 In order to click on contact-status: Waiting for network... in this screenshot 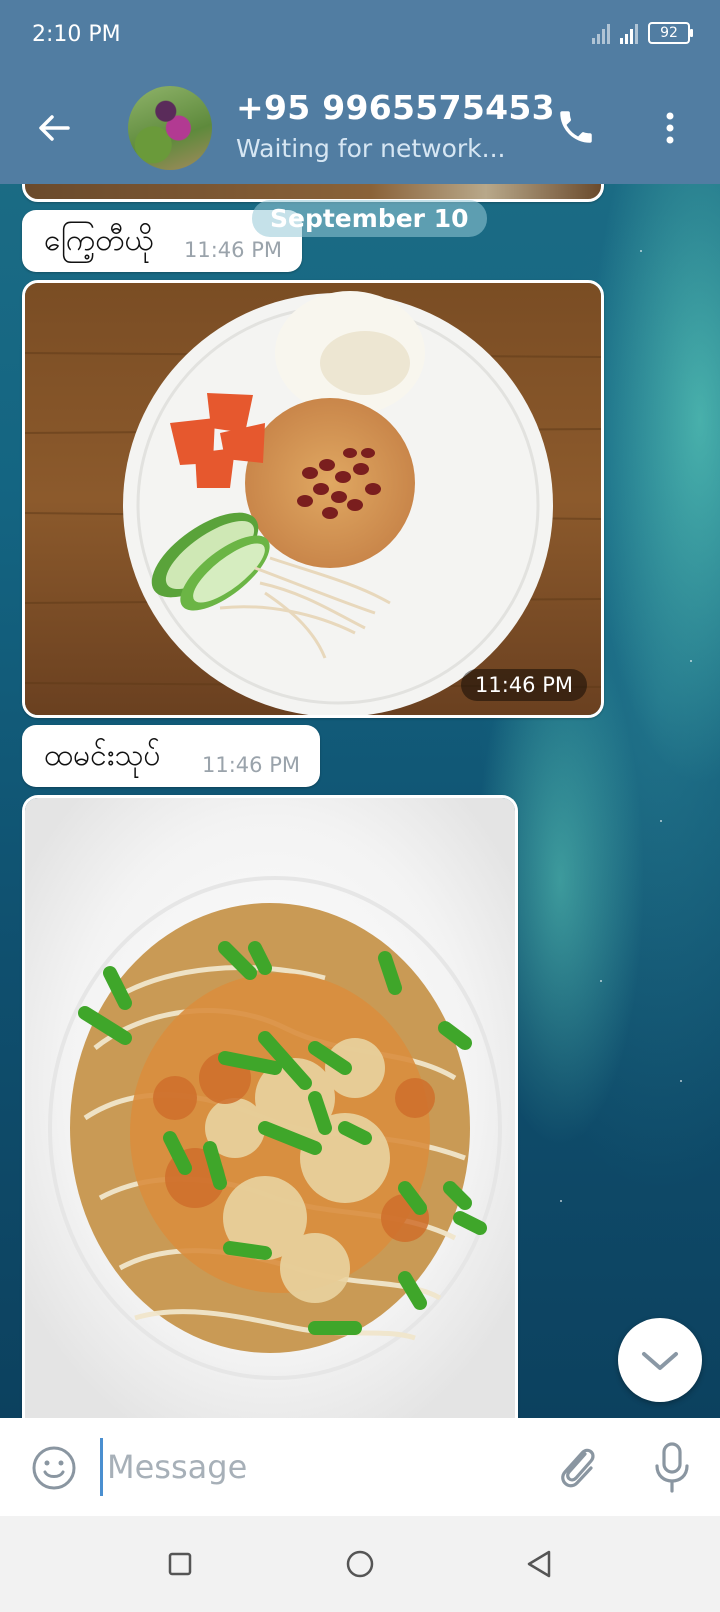, I will do `click(371, 148)`.